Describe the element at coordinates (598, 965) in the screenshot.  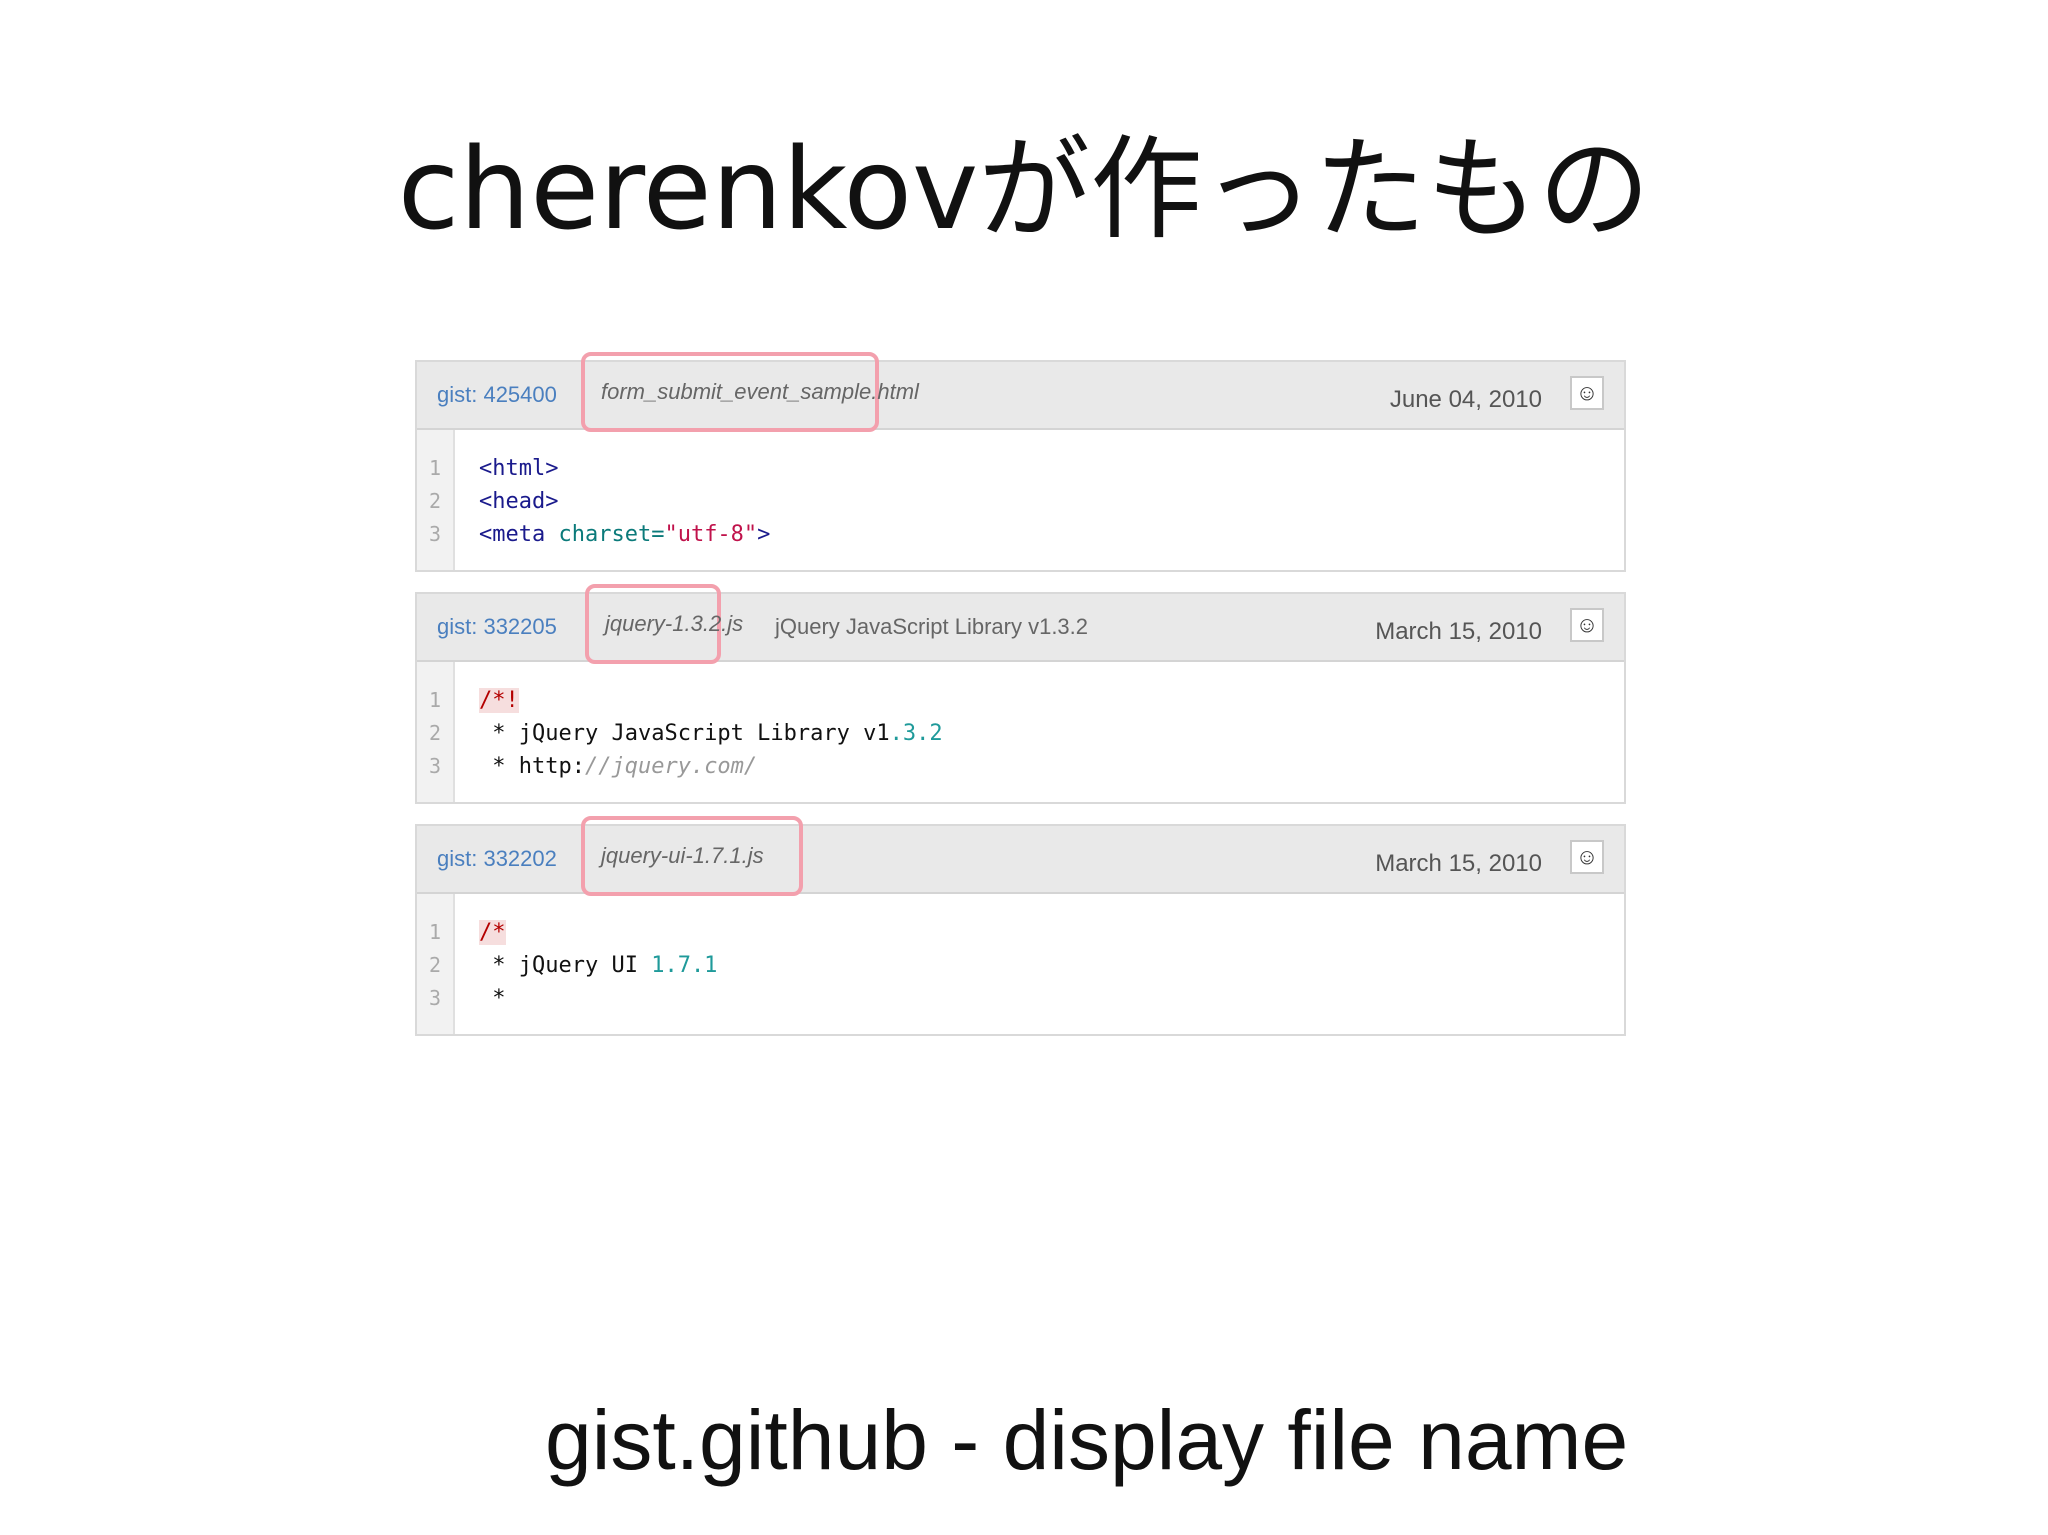
I see `code-line: * jQuery UI 1.7.1` at that location.